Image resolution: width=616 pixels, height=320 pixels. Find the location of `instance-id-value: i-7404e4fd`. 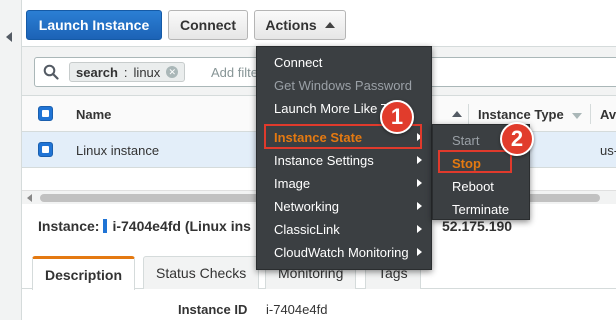

instance-id-value: i-7404e4fd is located at coordinates (297, 309).